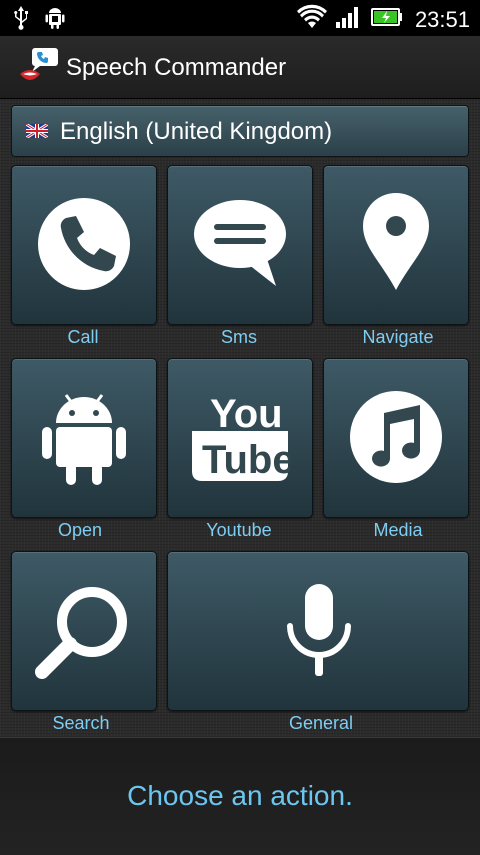 The width and height of the screenshot is (480, 855). Describe the element at coordinates (246, 414) in the screenshot. I see `svg-text: You` at that location.